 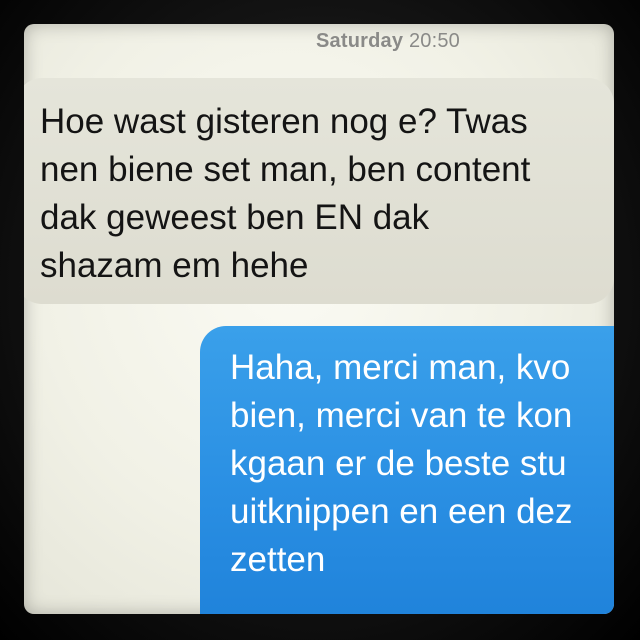 I want to click on timestamp-day: Saturday, so click(x=360, y=41).